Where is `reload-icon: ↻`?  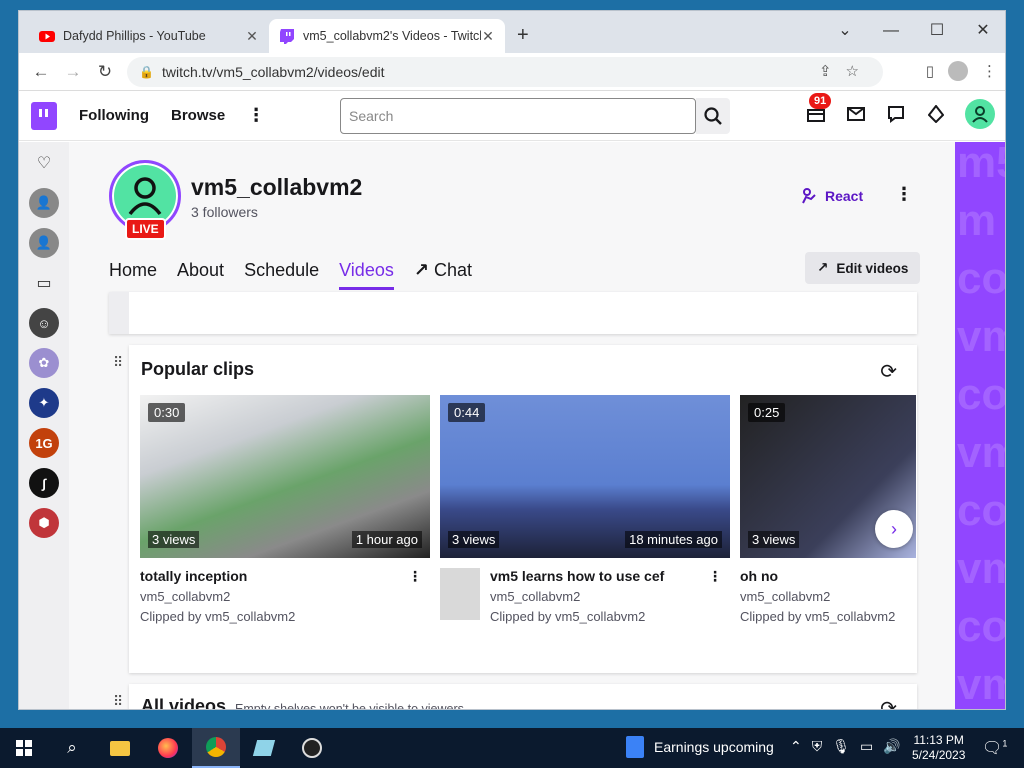 reload-icon: ↻ is located at coordinates (105, 72).